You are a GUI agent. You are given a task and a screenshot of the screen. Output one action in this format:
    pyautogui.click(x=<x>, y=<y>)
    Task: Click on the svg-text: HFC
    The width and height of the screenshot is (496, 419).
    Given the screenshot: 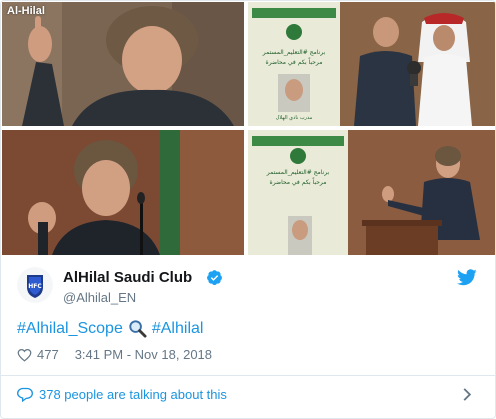 What is the action you would take?
    pyautogui.click(x=35, y=286)
    